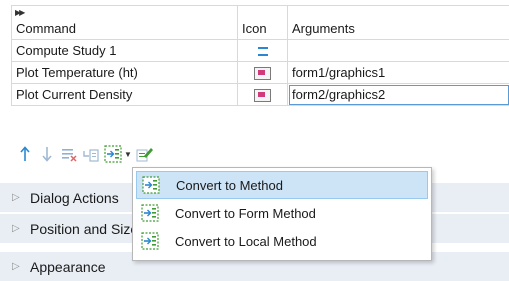 This screenshot has height=281, width=509. I want to click on menu-item-label: Convert to Form Method, so click(245, 213).